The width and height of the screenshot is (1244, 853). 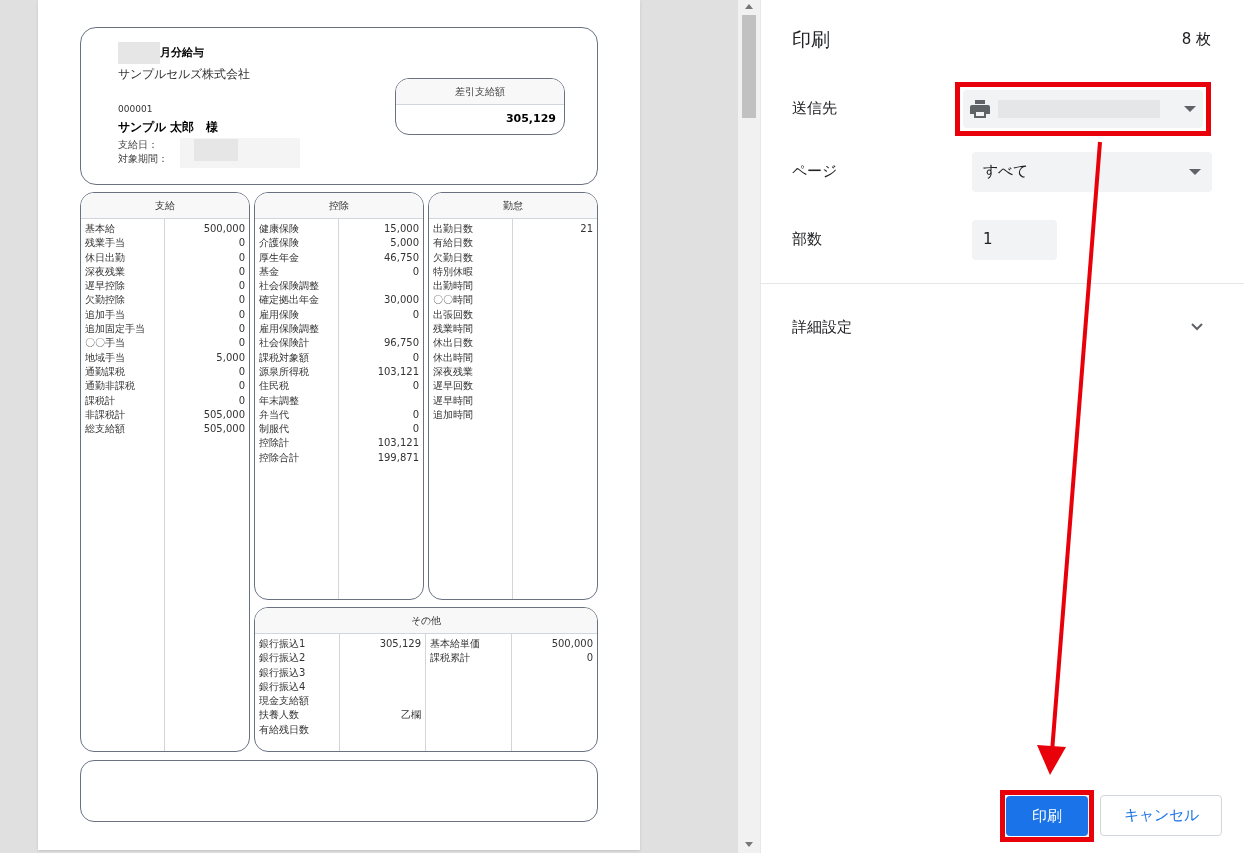 I want to click on payslip-title: 月分給与, so click(x=182, y=52).